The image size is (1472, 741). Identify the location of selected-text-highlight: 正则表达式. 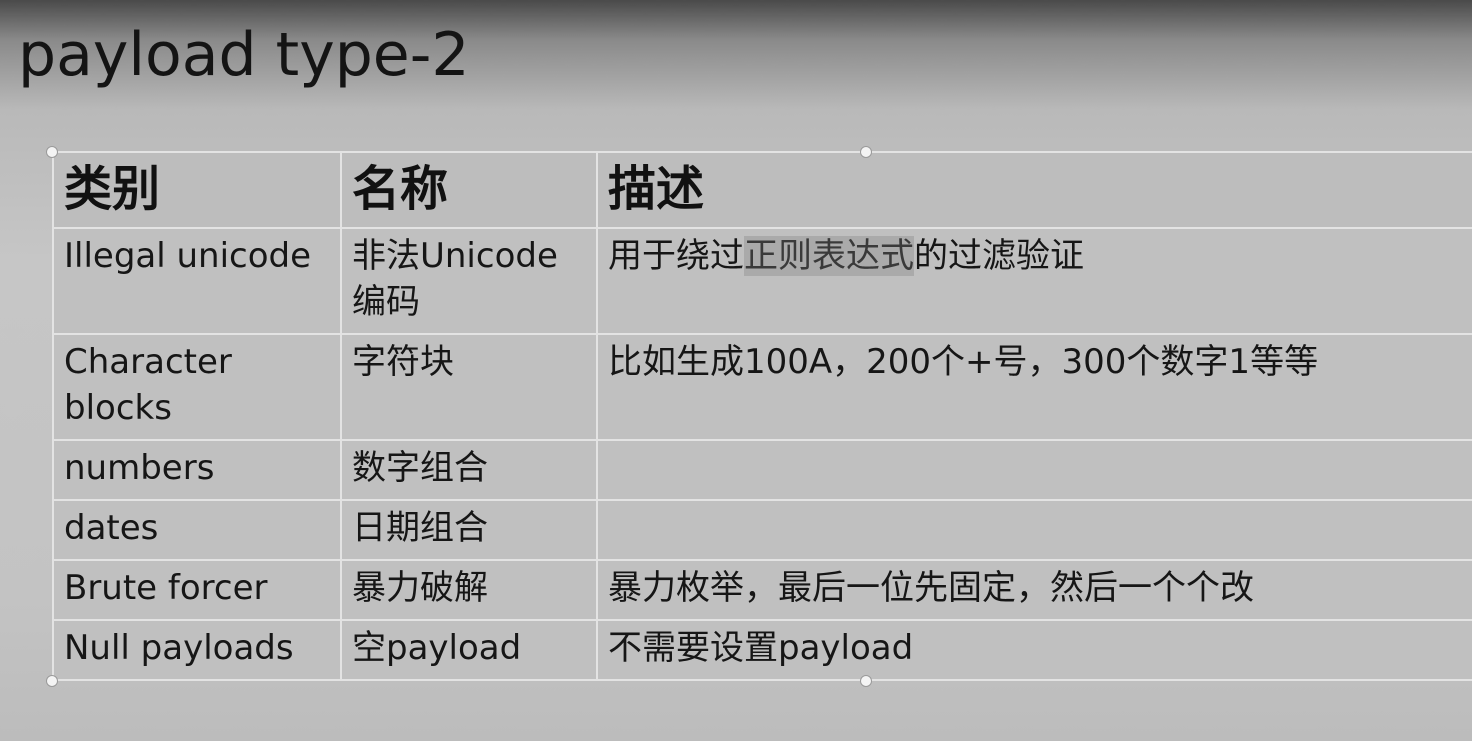
(829, 256).